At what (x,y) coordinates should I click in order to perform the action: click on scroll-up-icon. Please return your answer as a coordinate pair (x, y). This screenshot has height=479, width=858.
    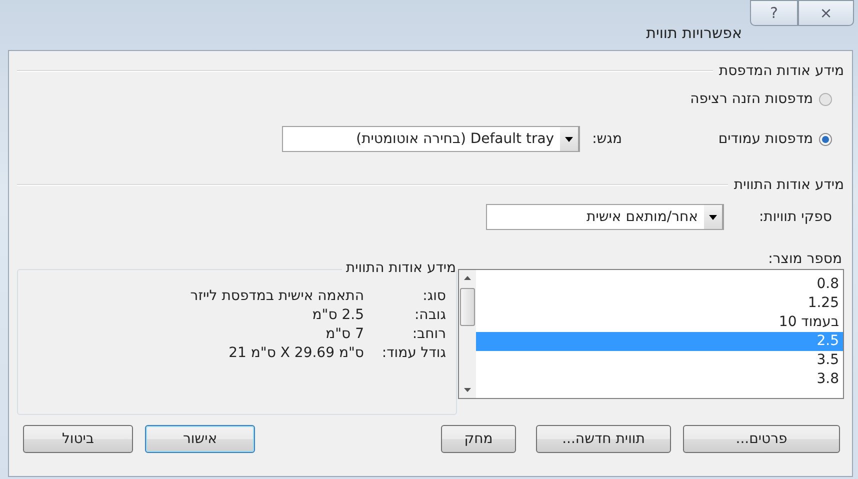
    Looking at the image, I should click on (467, 278).